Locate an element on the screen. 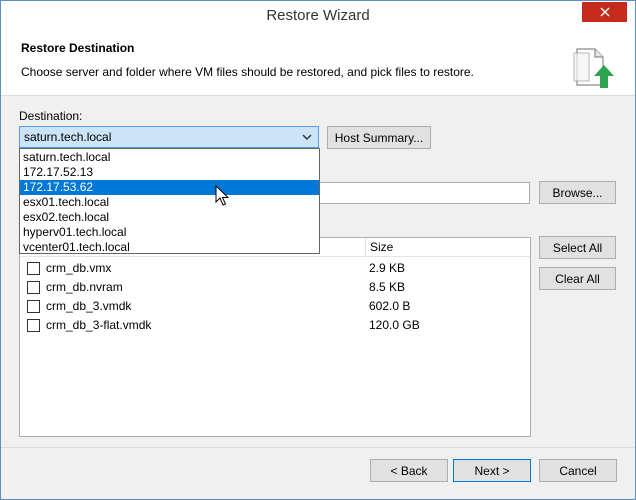 The width and height of the screenshot is (636, 500). file-name: crm_db_3.vmdk is located at coordinates (89, 306).